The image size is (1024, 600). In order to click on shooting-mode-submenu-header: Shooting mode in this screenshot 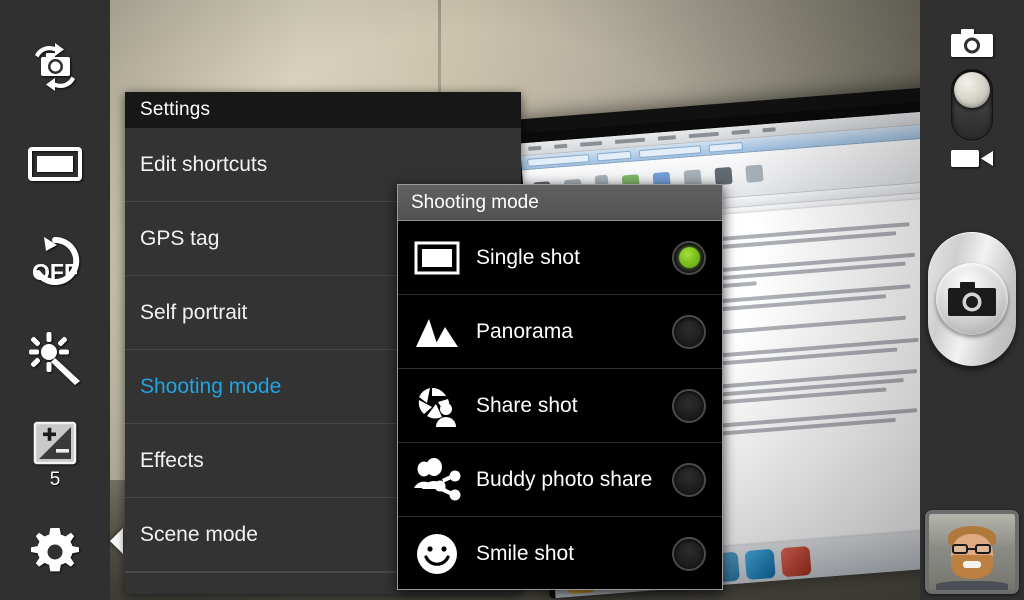, I will do `click(560, 203)`.